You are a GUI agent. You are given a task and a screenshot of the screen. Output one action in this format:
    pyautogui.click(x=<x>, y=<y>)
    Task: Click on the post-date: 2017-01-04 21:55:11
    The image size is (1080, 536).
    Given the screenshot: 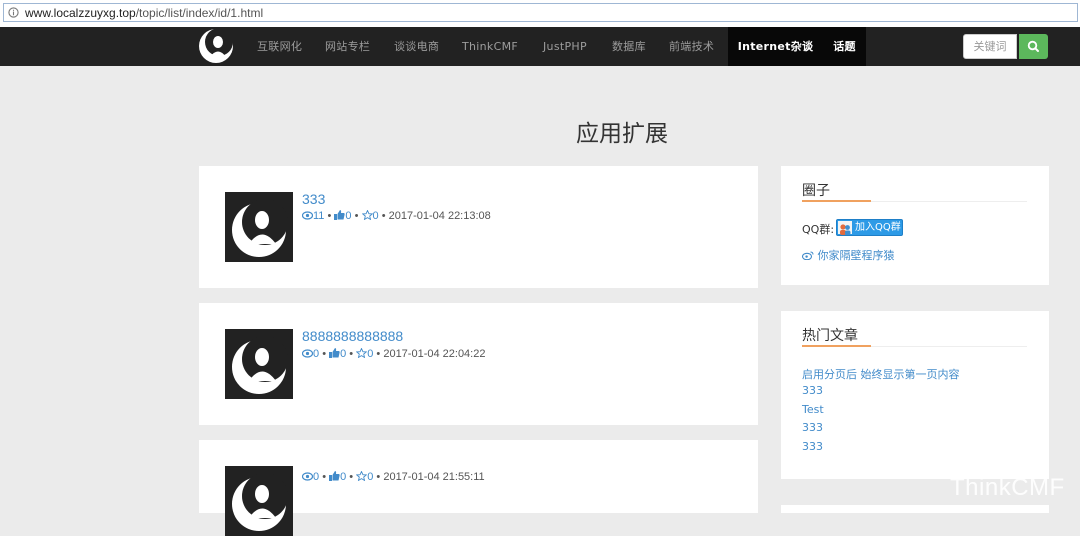 What is the action you would take?
    pyautogui.click(x=434, y=477)
    